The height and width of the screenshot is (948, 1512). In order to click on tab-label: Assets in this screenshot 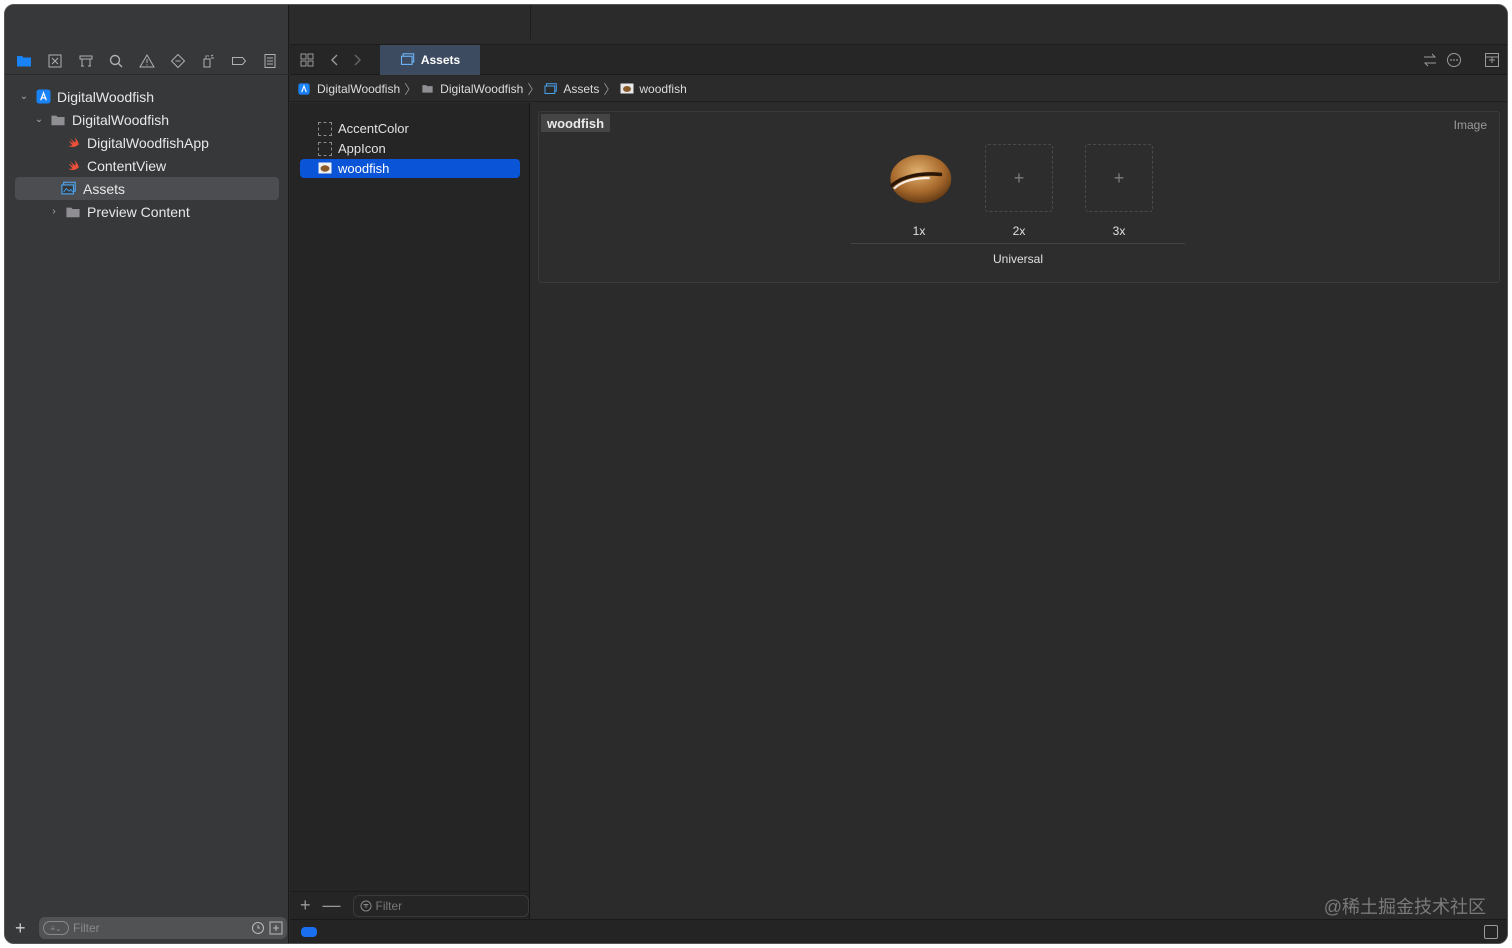, I will do `click(440, 59)`.